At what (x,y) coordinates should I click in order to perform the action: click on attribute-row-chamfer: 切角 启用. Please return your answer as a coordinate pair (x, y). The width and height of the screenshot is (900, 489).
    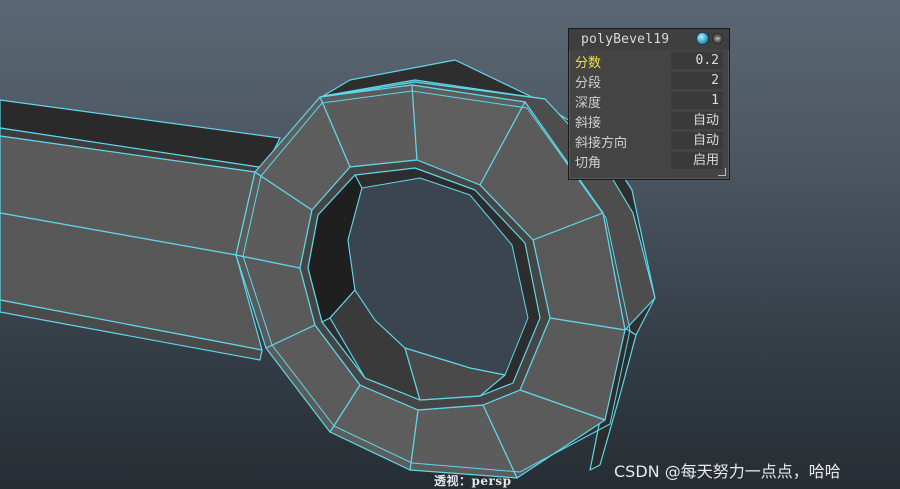
    Looking at the image, I should click on (649, 161).